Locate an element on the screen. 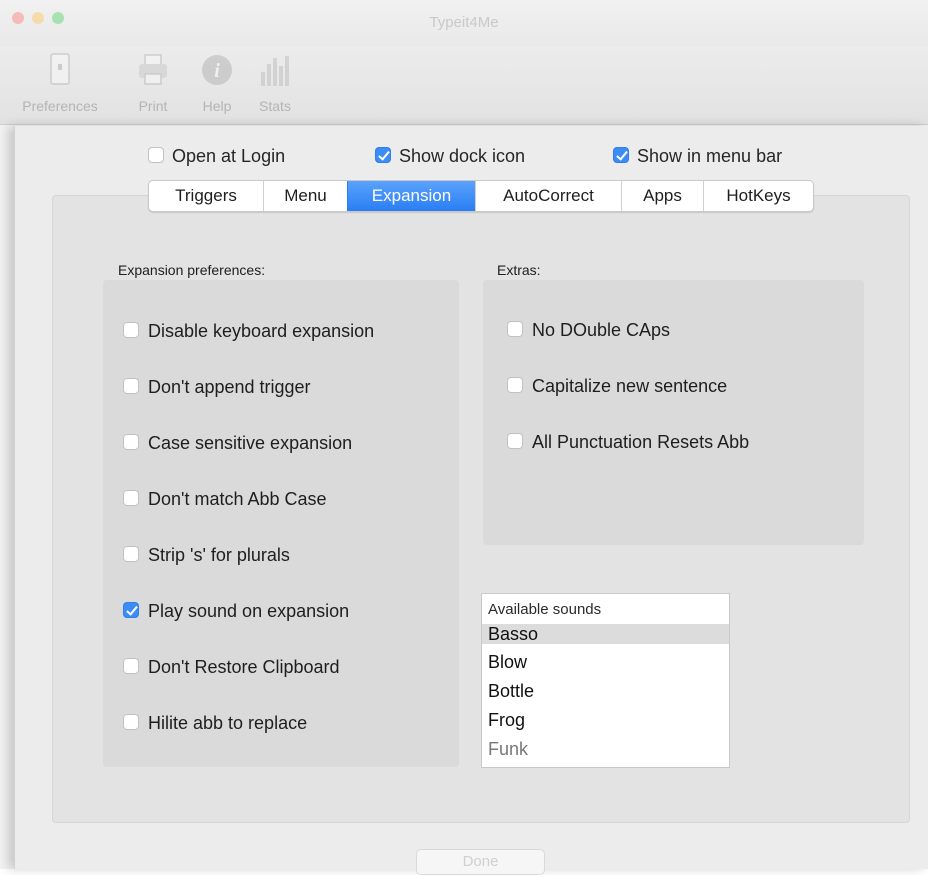 The image size is (928, 875). strip-s-for-plurals-option: Strip 's' for plurals is located at coordinates (206, 555).